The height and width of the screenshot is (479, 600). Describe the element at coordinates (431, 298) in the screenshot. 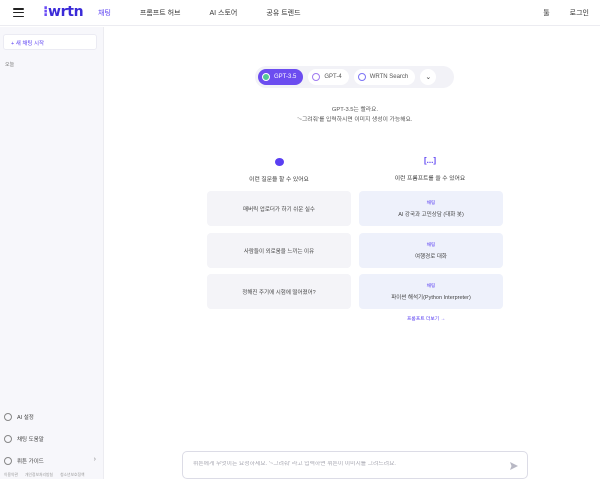

I see `prompt-label: 파이썬 해석기(Python Interpreter)` at that location.